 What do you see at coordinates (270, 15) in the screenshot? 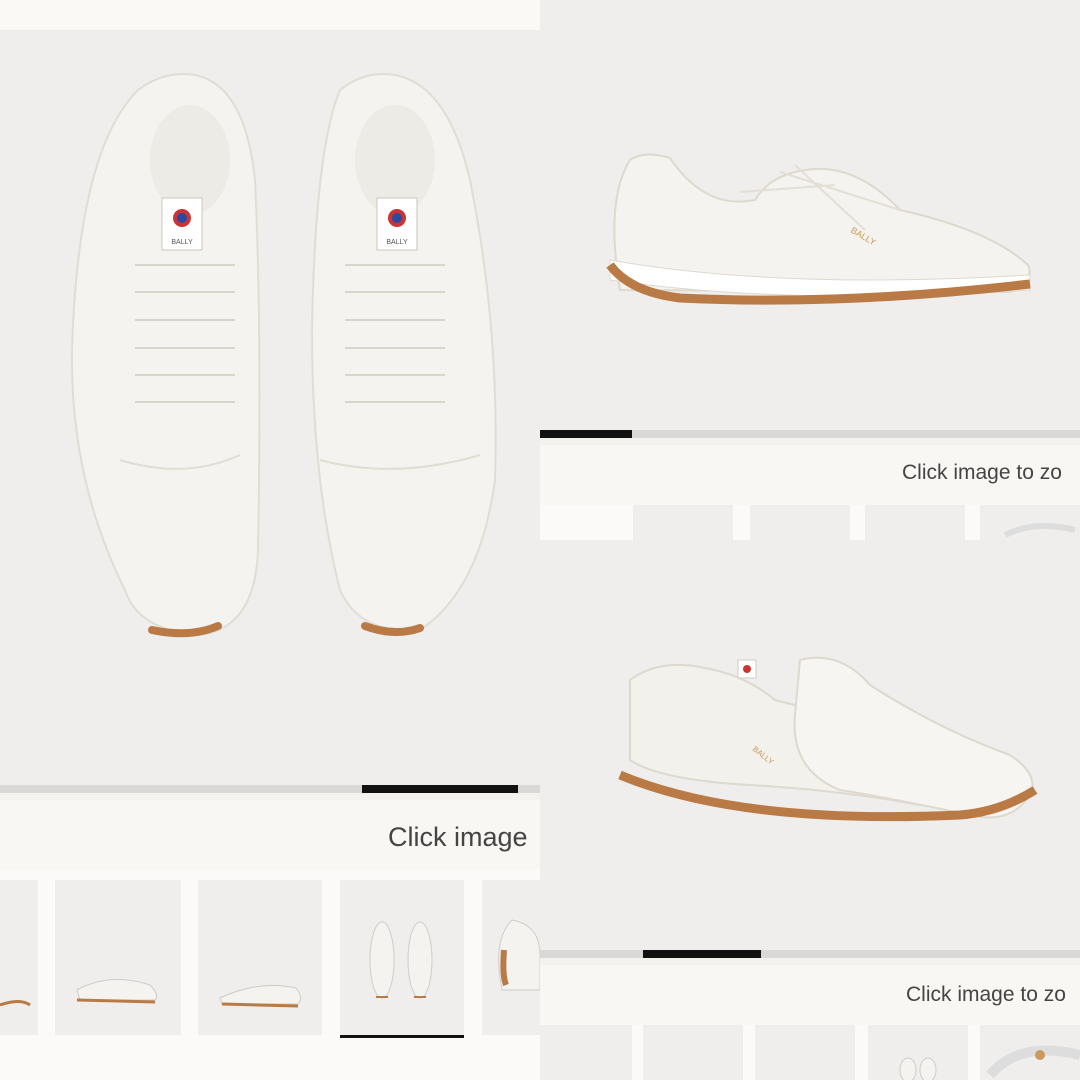
I see `top-strip` at bounding box center [270, 15].